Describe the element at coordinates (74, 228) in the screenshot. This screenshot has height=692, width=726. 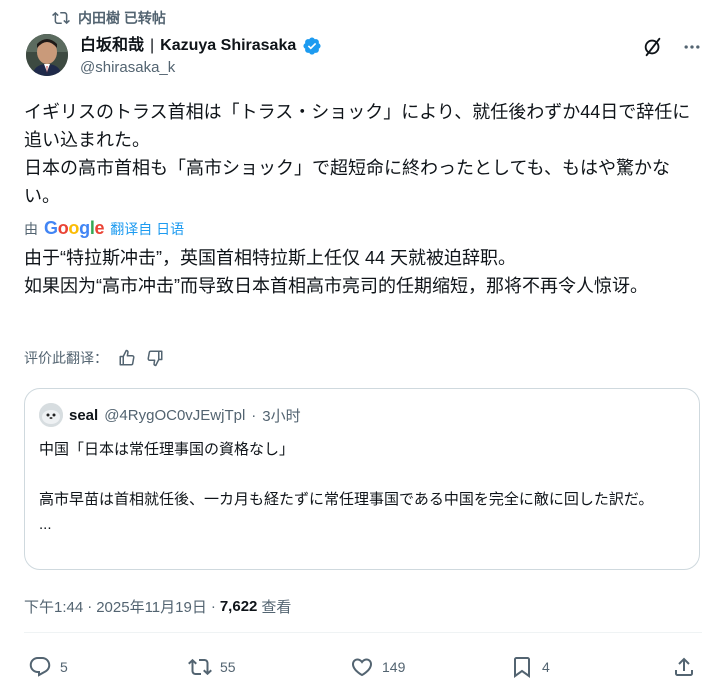
I see `google-logo: Google` at that location.